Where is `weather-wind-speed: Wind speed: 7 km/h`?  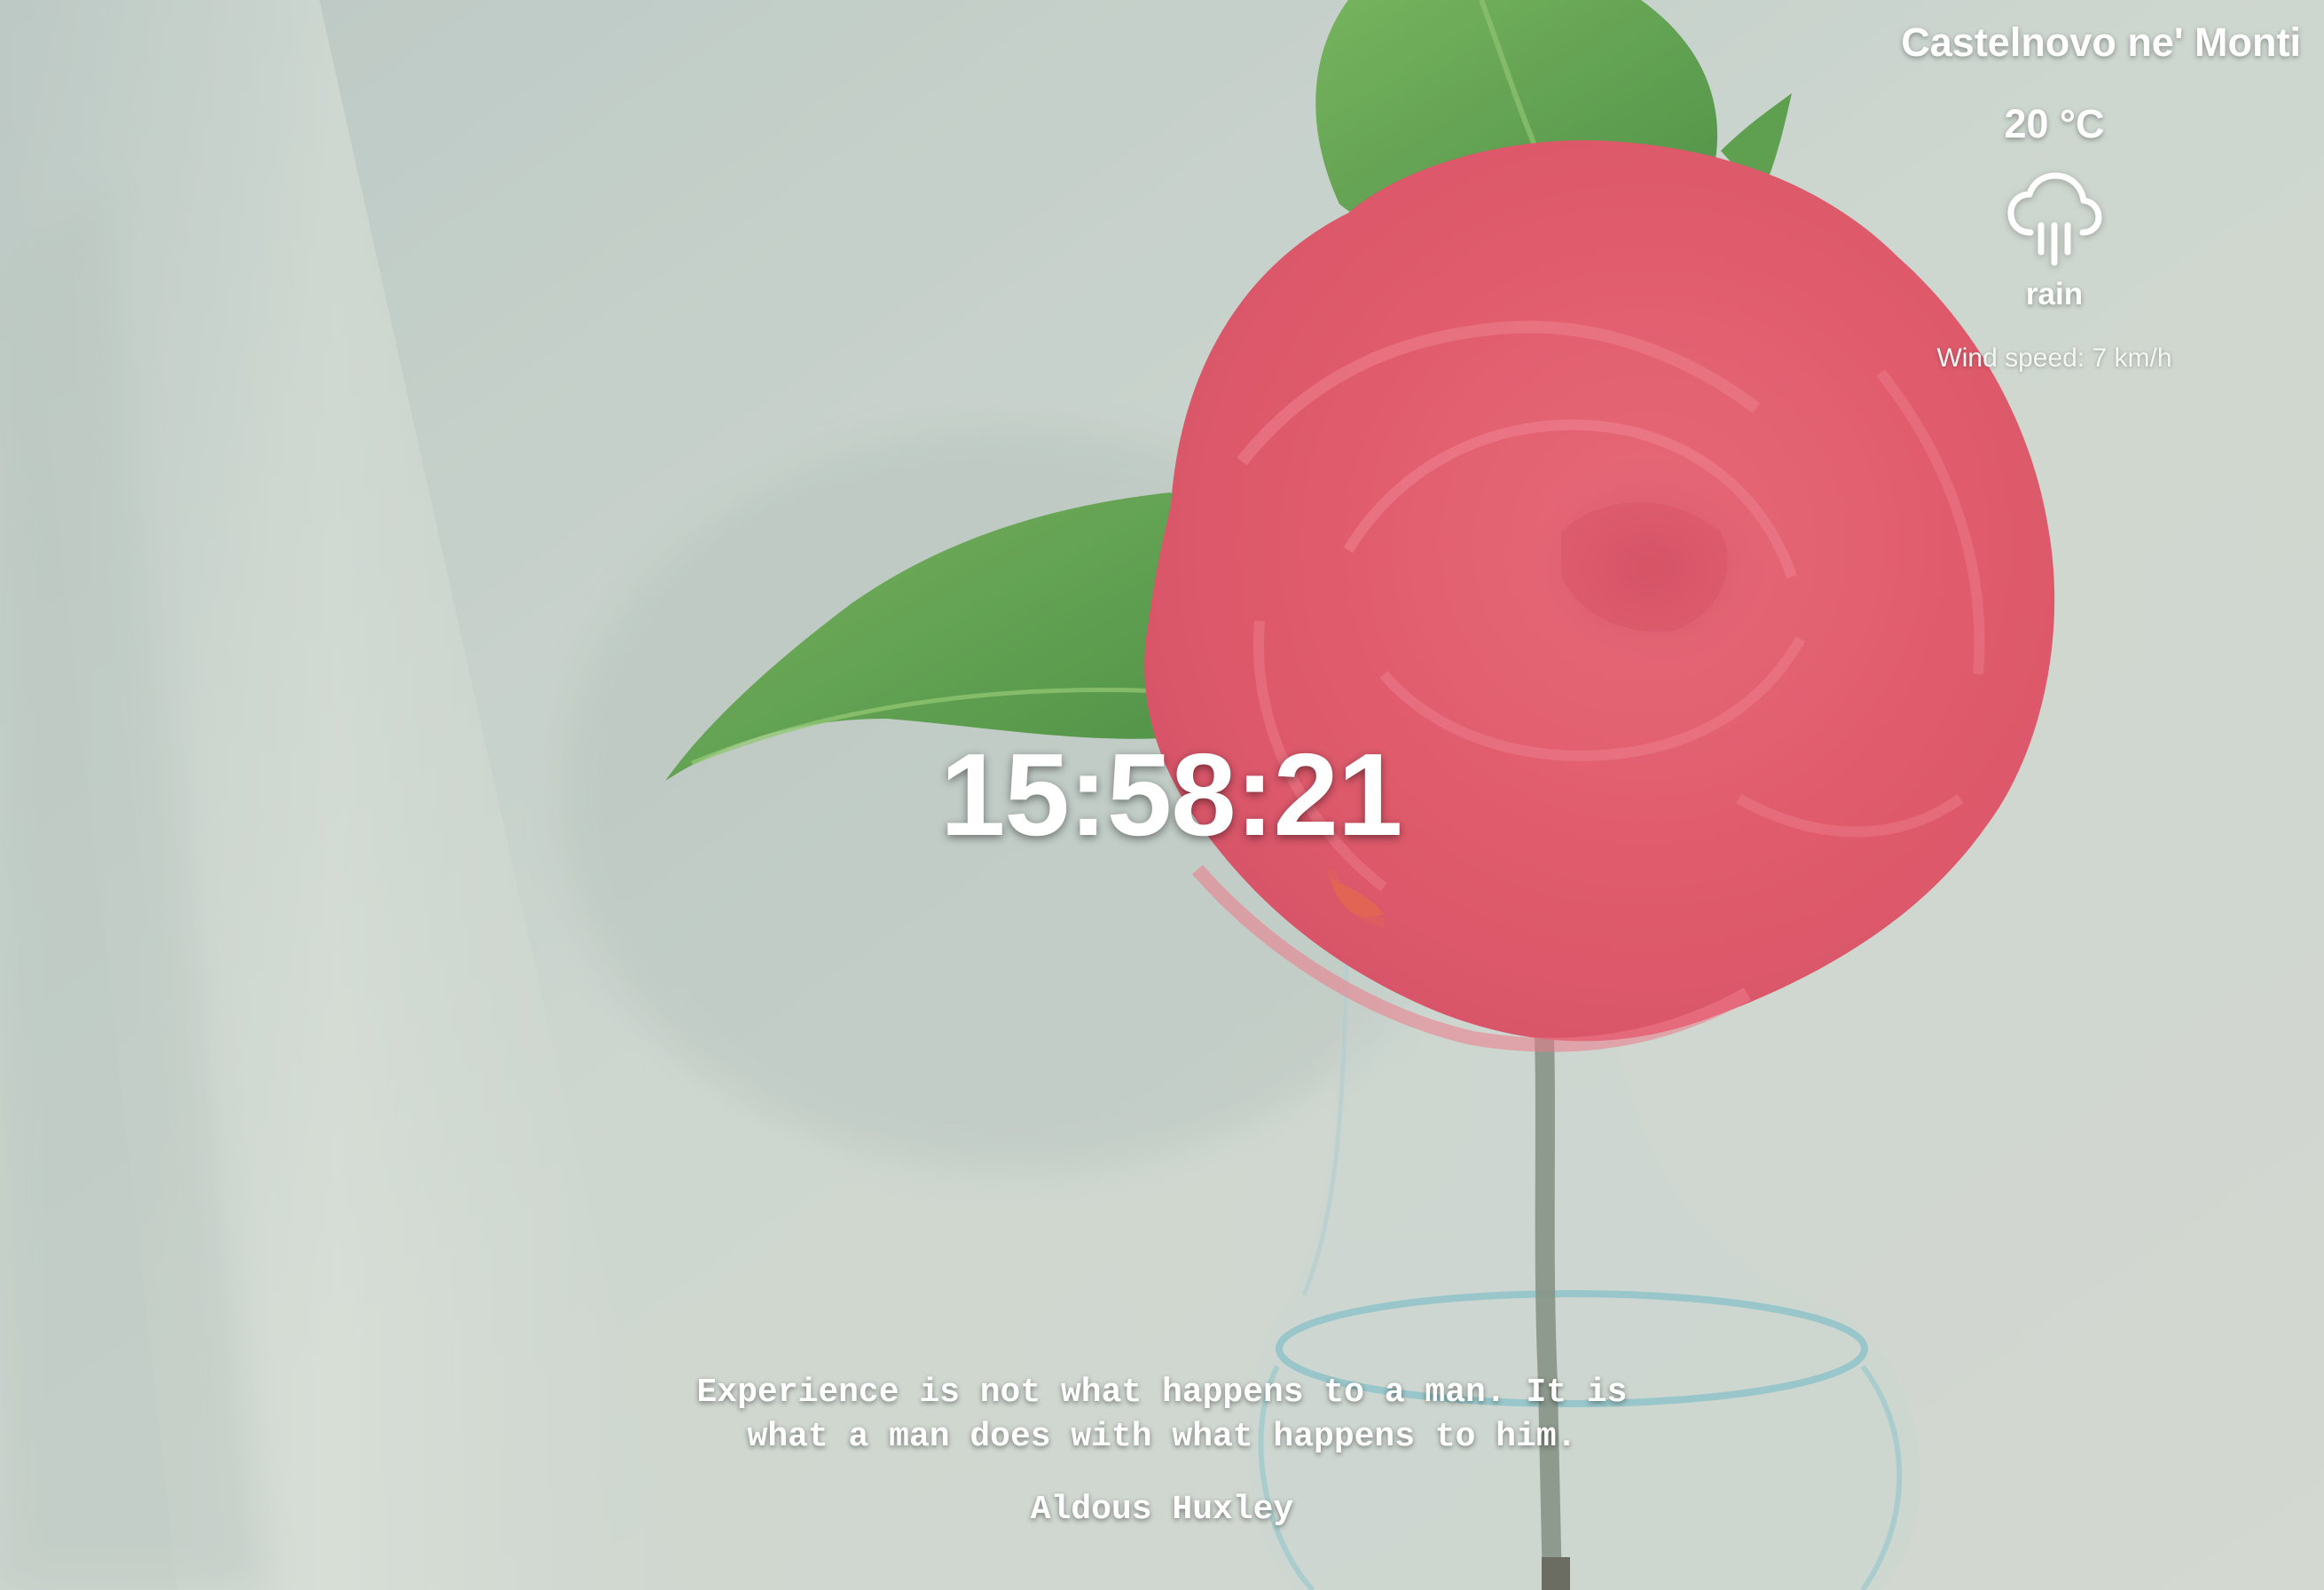
weather-wind-speed: Wind speed: 7 km/h is located at coordinates (2054, 358).